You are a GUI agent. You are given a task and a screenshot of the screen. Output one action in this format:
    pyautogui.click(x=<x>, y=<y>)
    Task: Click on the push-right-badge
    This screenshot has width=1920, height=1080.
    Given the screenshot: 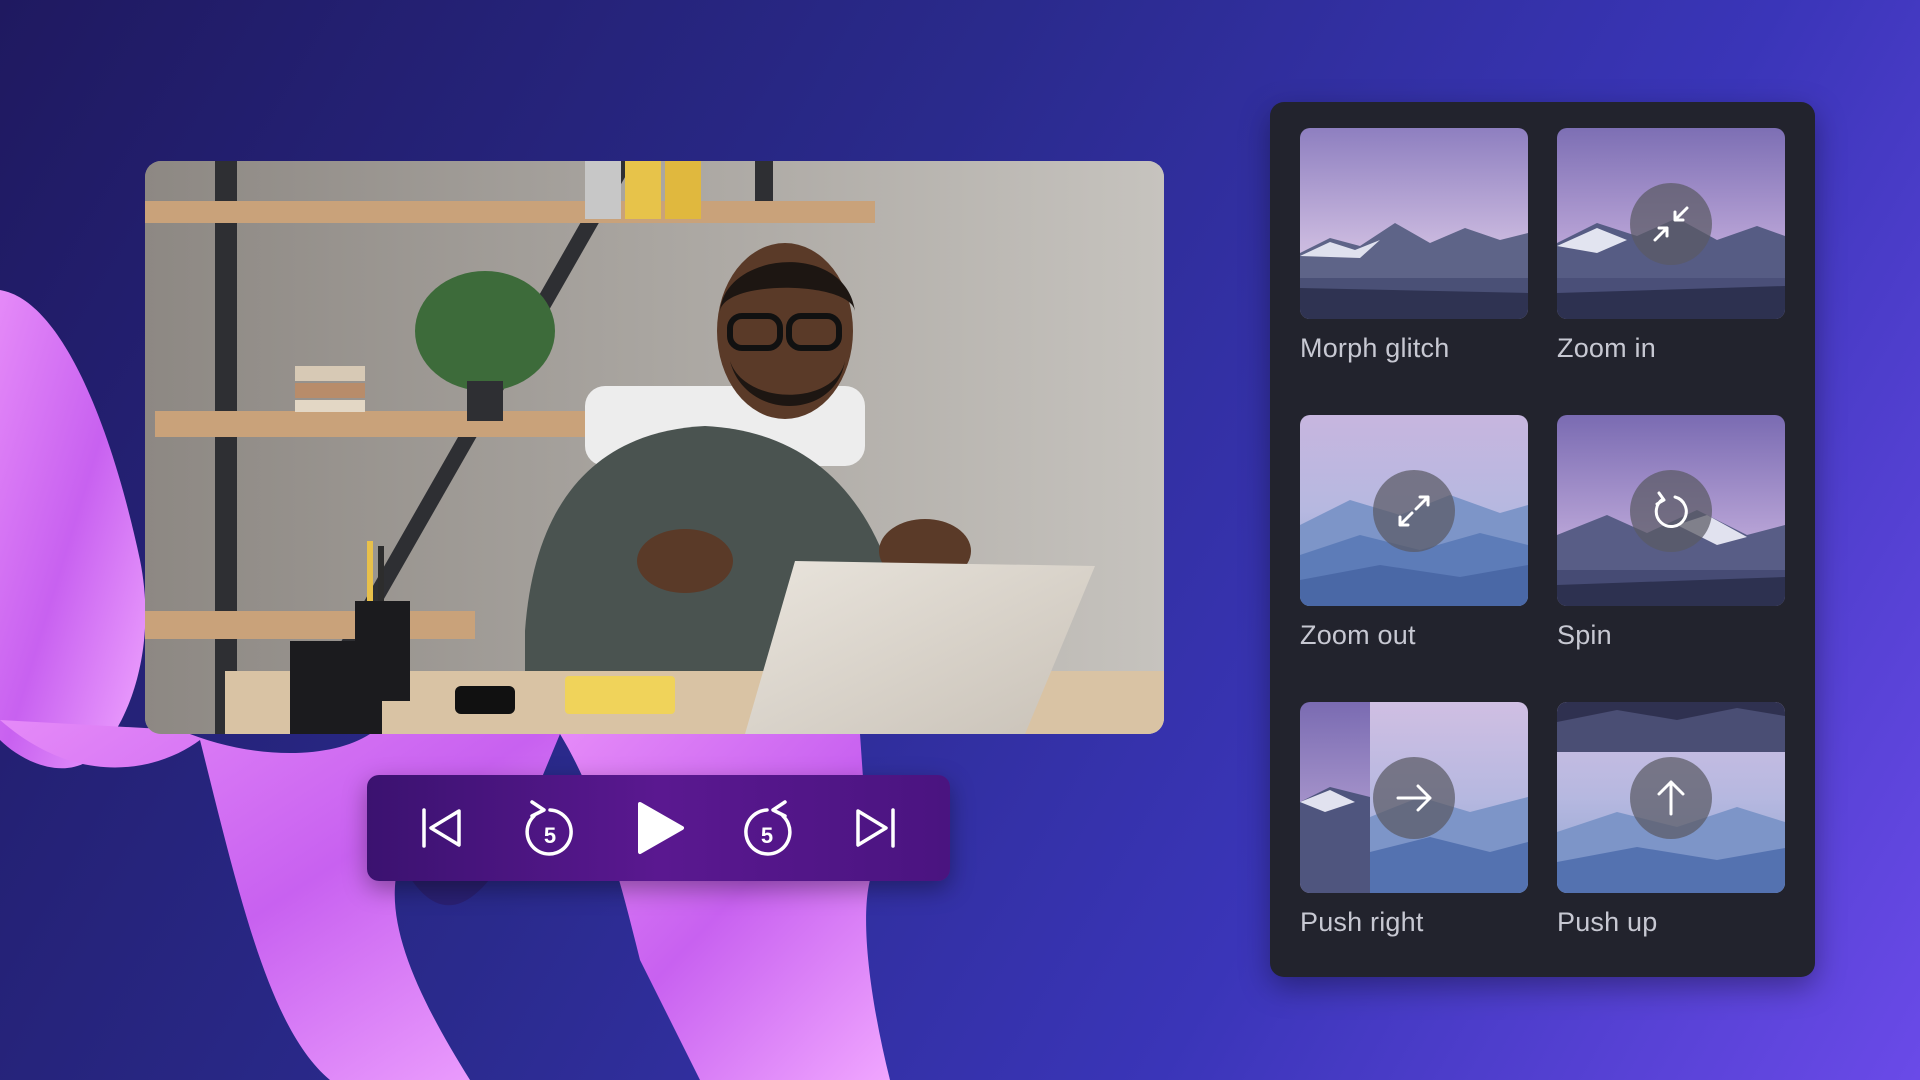 What is the action you would take?
    pyautogui.click(x=1414, y=798)
    